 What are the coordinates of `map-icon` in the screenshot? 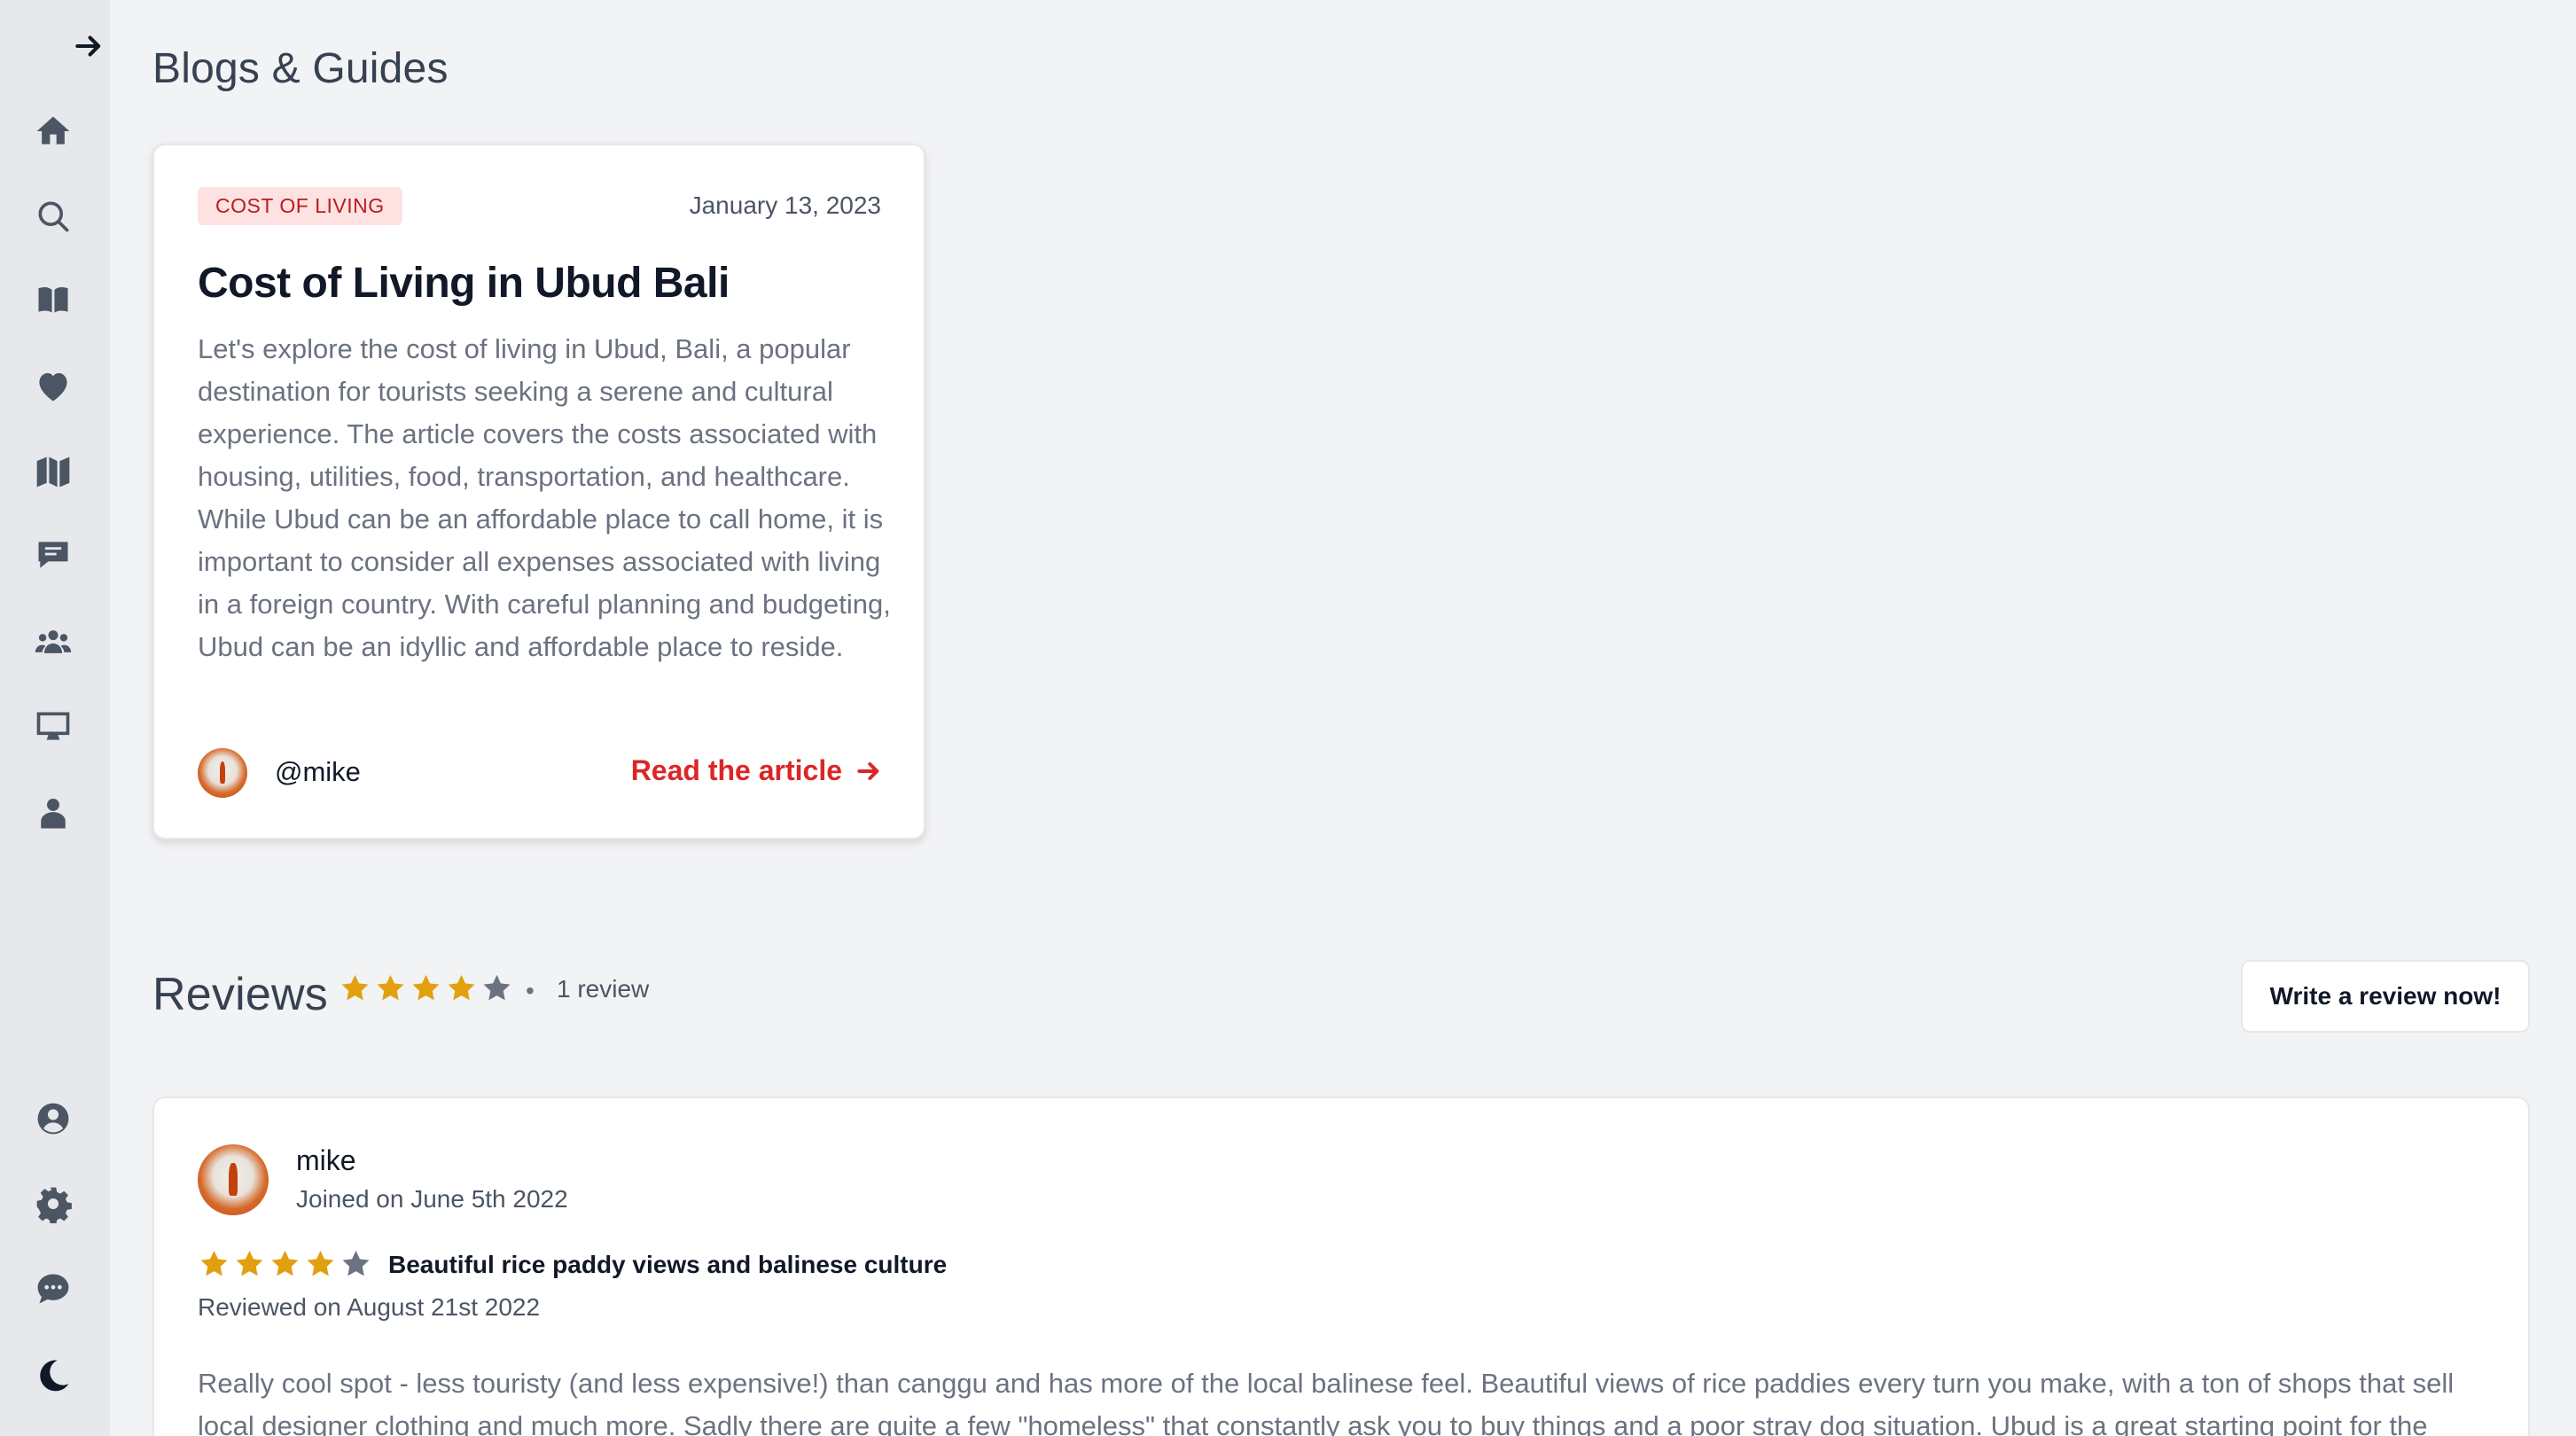 It's located at (53, 472).